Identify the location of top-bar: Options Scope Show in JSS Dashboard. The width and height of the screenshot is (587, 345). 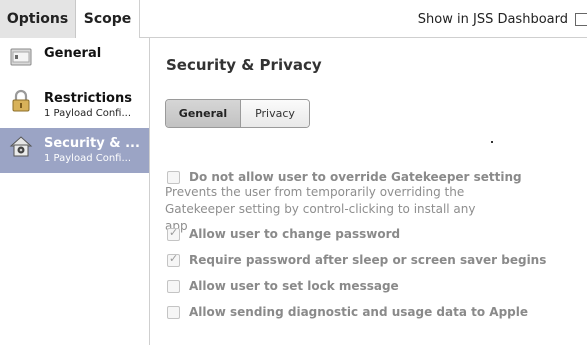
(293, 19).